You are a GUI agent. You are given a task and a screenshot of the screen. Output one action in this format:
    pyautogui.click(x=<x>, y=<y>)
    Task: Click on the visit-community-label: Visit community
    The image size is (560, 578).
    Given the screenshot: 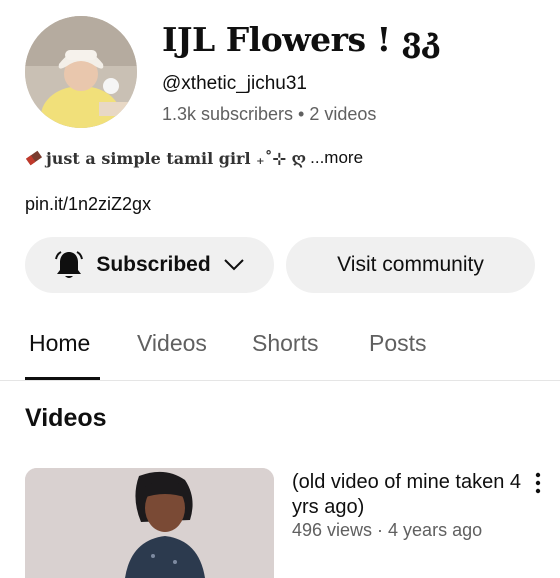 What is the action you would take?
    pyautogui.click(x=410, y=264)
    